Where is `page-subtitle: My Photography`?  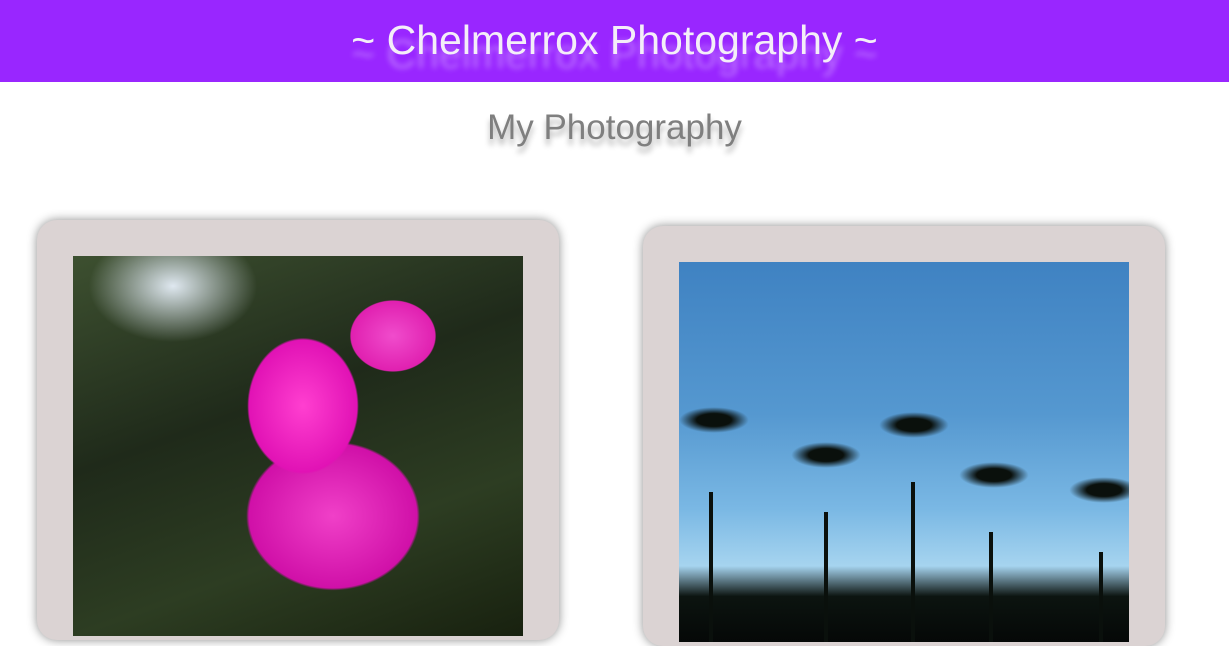
page-subtitle: My Photography is located at coordinates (614, 127).